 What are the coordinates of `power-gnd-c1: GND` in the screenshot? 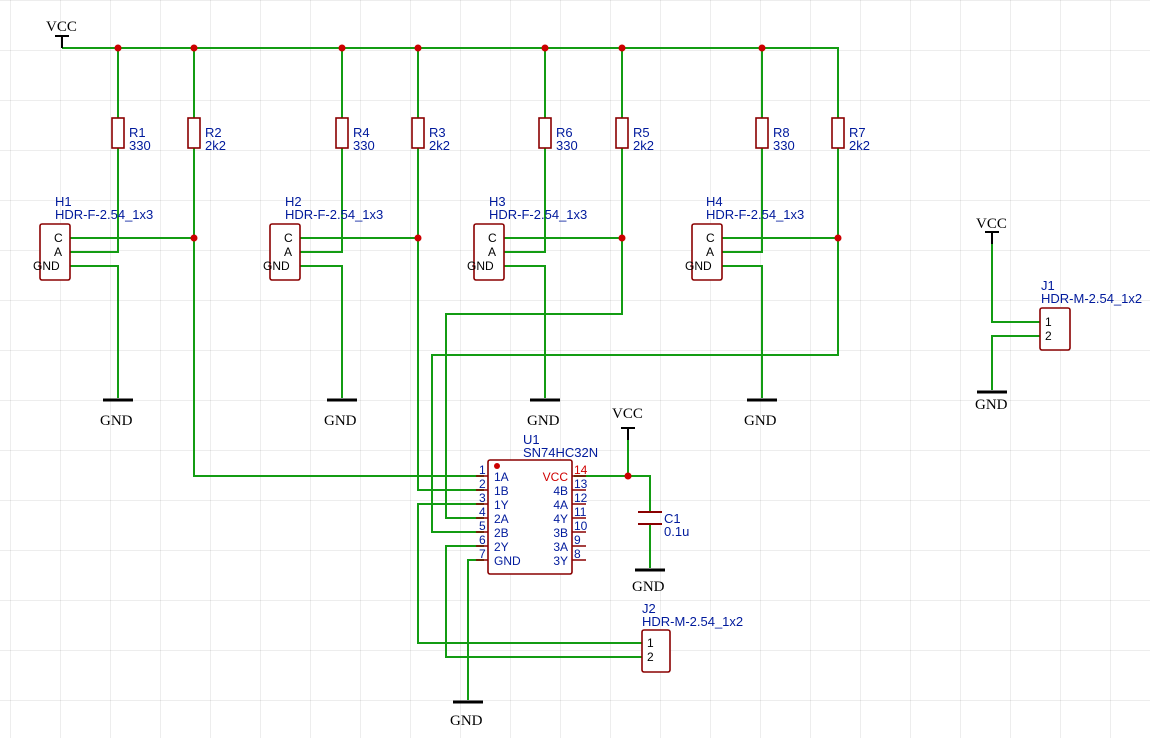 It's located at (648, 581).